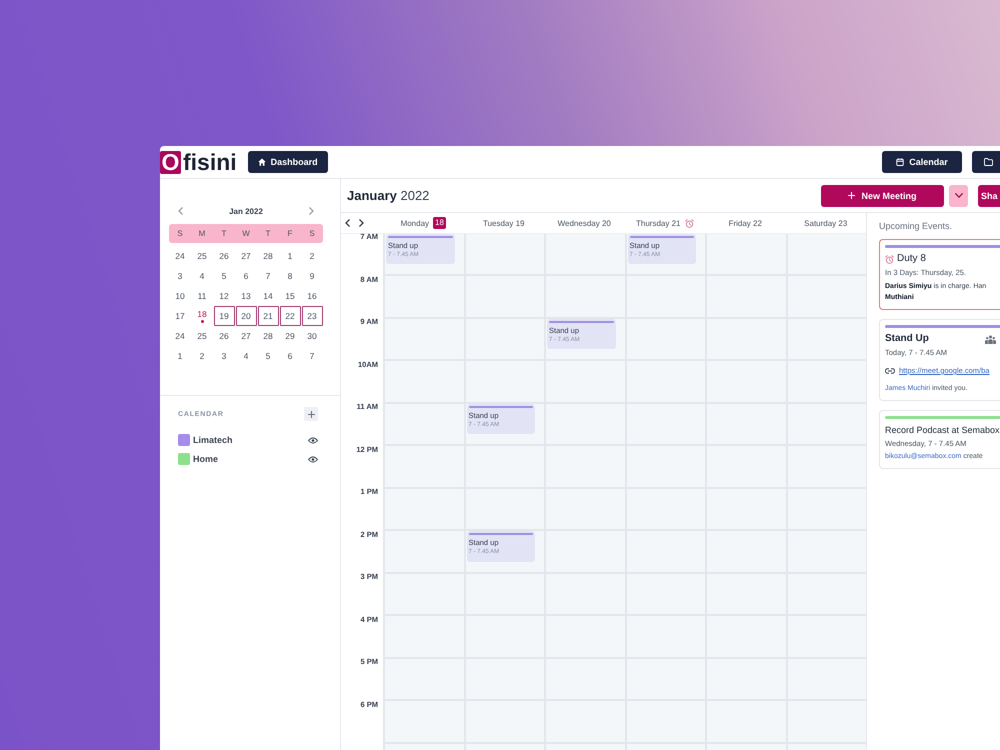 This screenshot has height=750, width=1000. What do you see at coordinates (290, 336) in the screenshot?
I see `date-cell: 29` at bounding box center [290, 336].